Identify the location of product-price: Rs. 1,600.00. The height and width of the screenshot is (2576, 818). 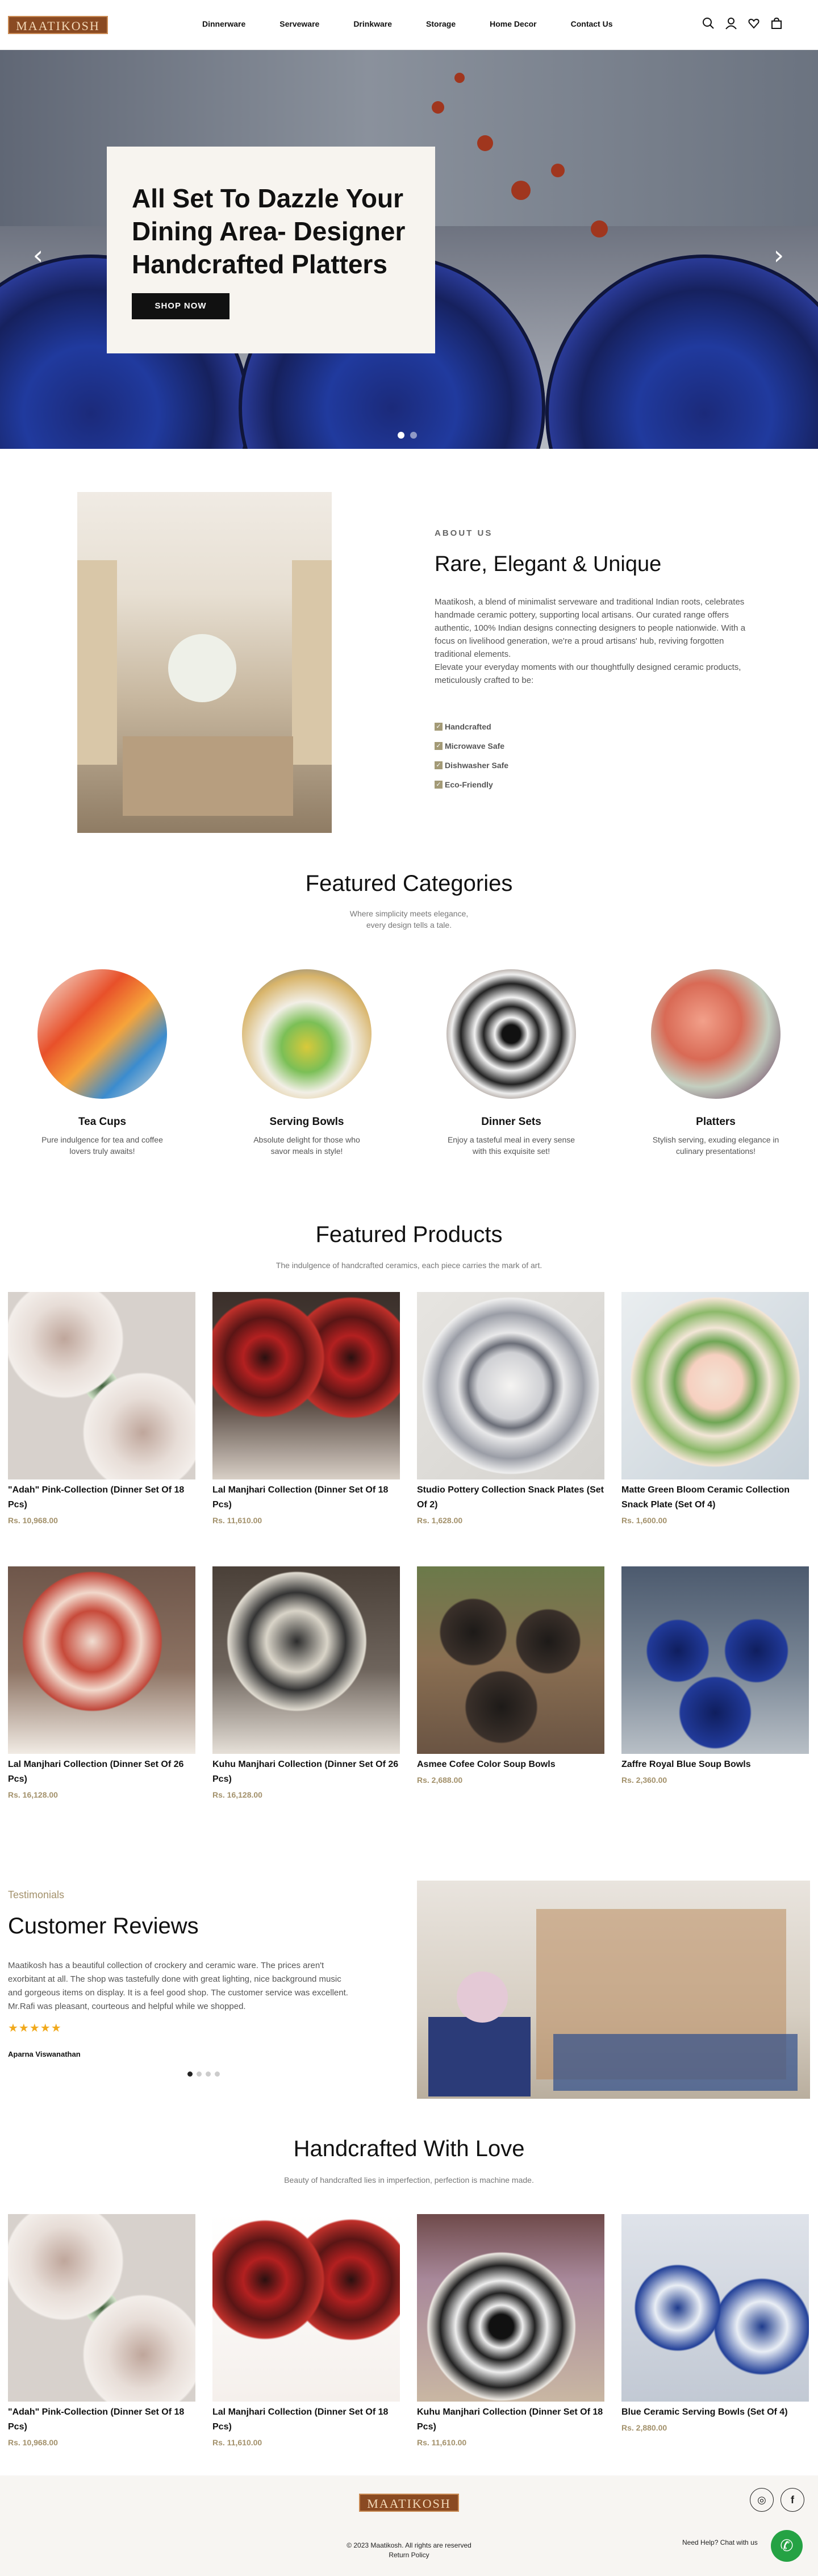
(644, 1520).